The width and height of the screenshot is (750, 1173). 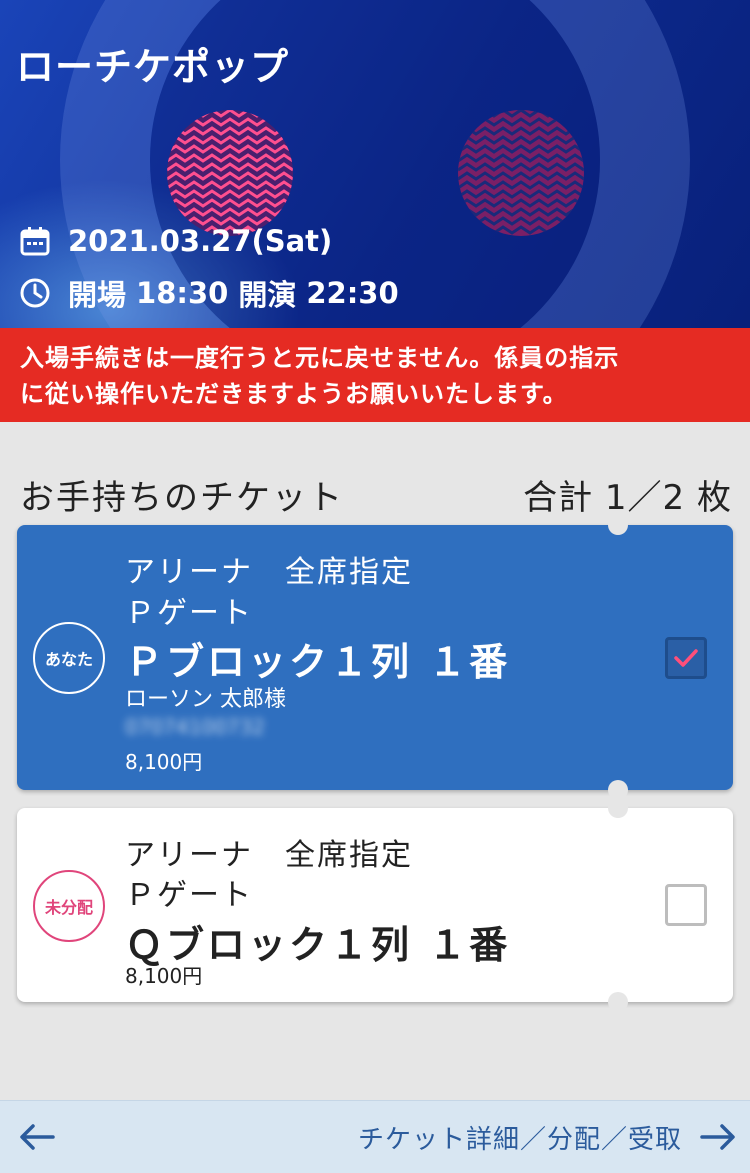 What do you see at coordinates (519, 1139) in the screenshot?
I see `forward-label: チケット詳細／分配／受取` at bounding box center [519, 1139].